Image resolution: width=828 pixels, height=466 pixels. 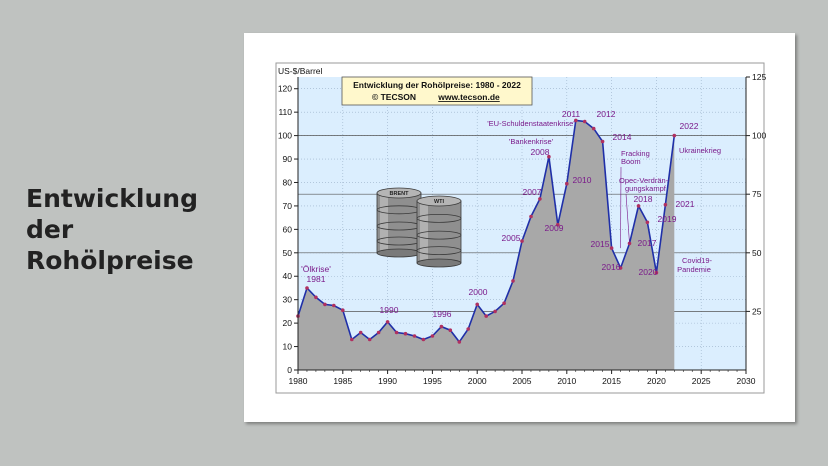 I want to click on annotation-label: Pandemie, so click(x=694, y=269).